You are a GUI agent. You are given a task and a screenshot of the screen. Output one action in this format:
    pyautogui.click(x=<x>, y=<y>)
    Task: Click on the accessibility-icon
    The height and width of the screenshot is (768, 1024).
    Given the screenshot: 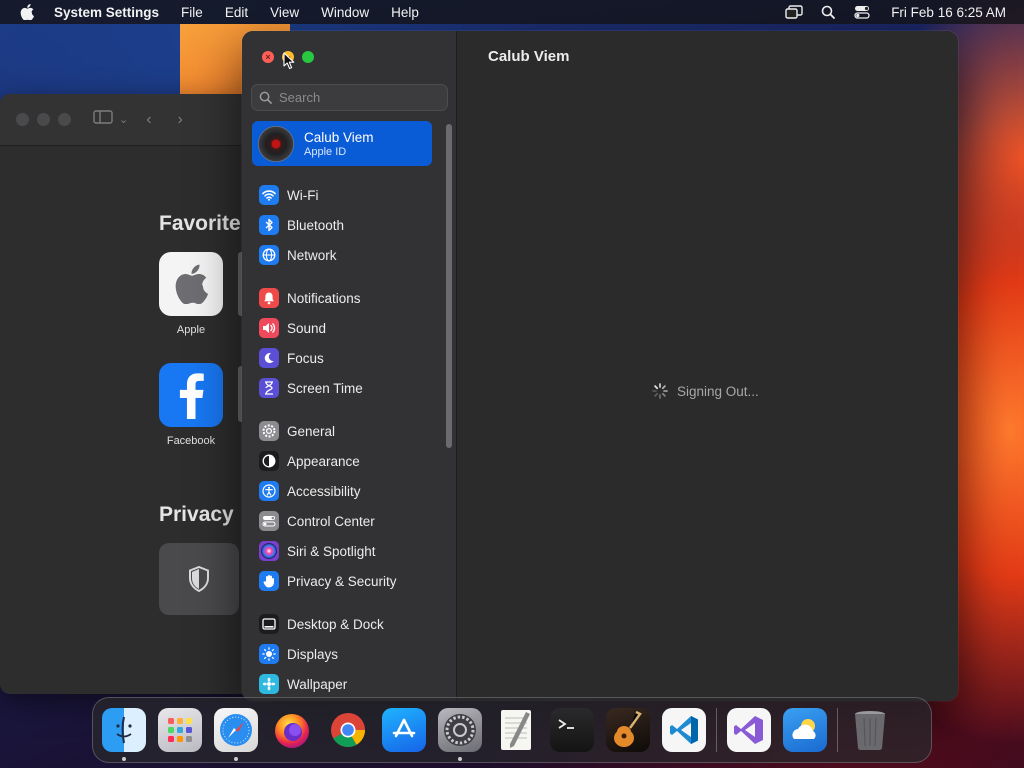 What is the action you would take?
    pyautogui.click(x=269, y=491)
    